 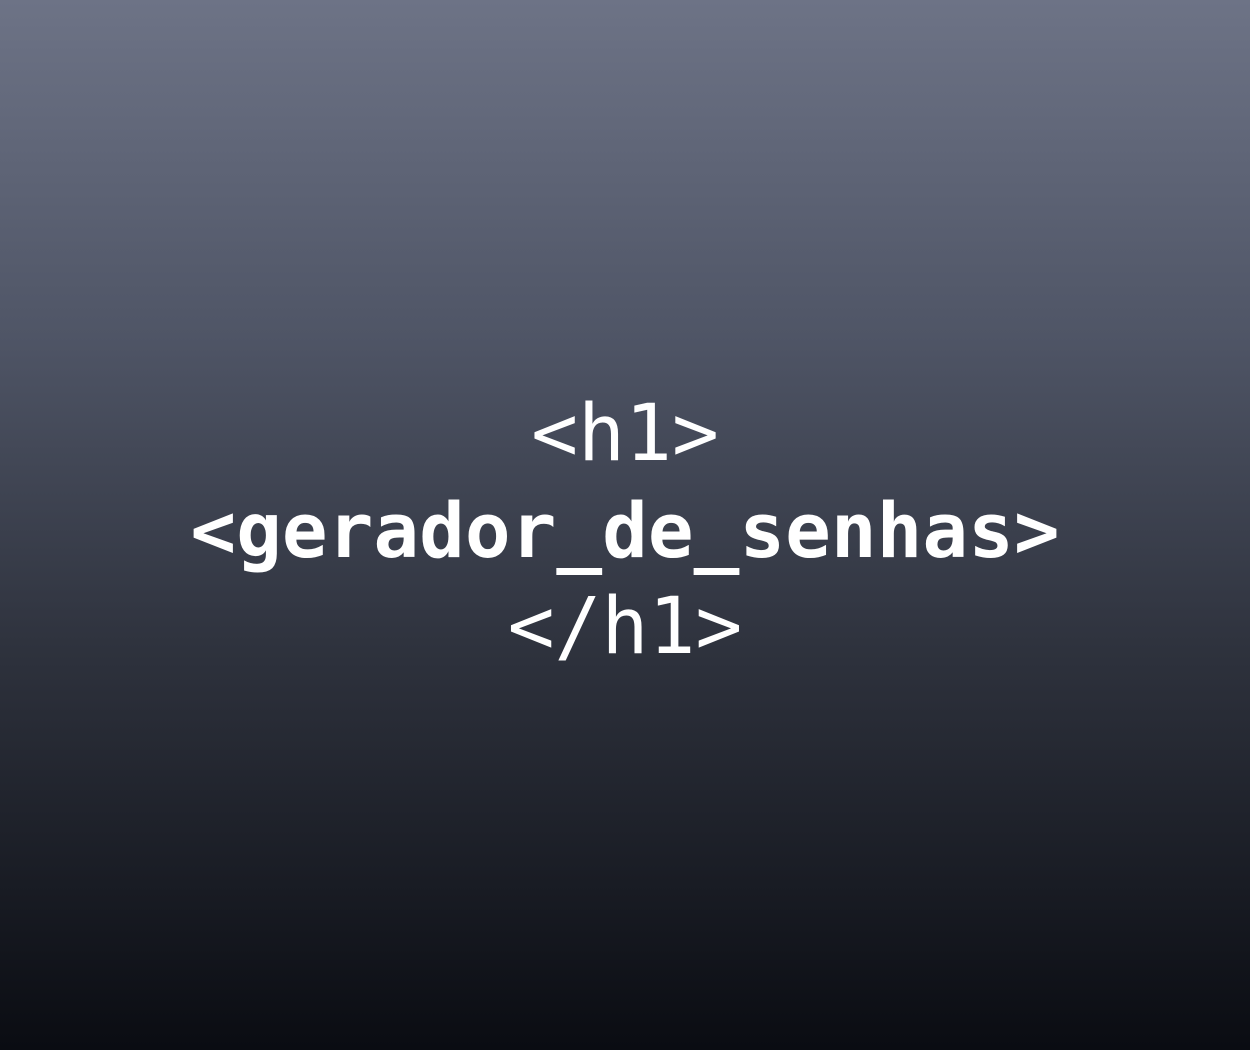 I want to click on closing-h1-tag: </h1>, so click(x=625, y=627).